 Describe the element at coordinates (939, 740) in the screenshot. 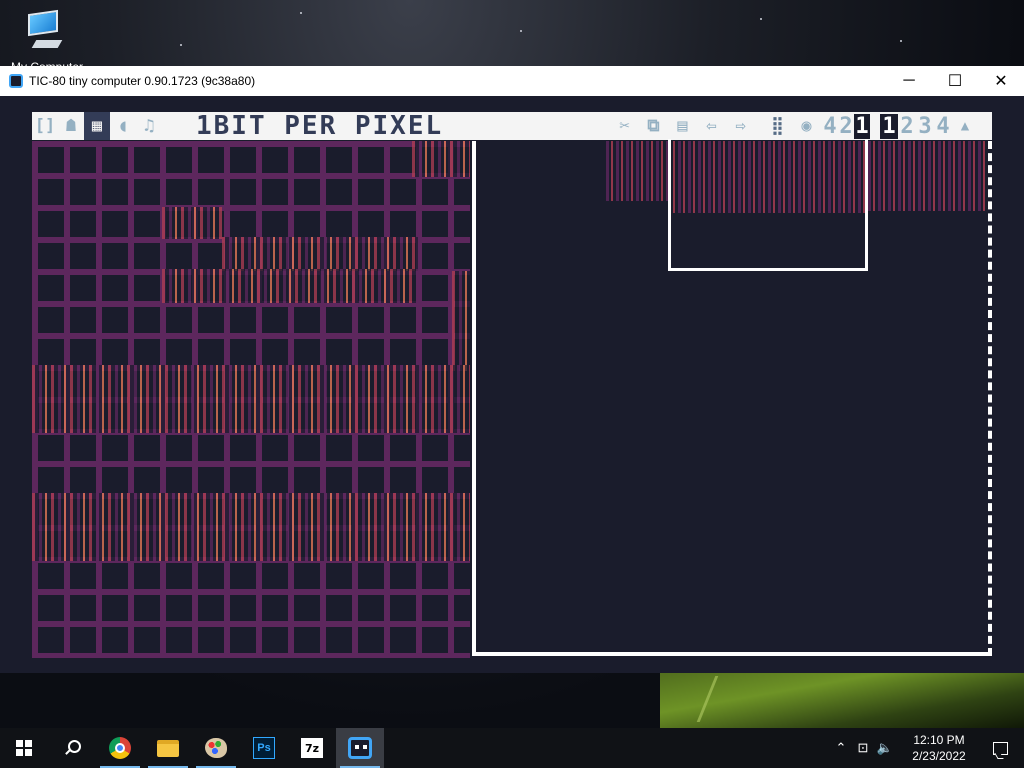

I see `clock-time: 12:10 PM` at that location.